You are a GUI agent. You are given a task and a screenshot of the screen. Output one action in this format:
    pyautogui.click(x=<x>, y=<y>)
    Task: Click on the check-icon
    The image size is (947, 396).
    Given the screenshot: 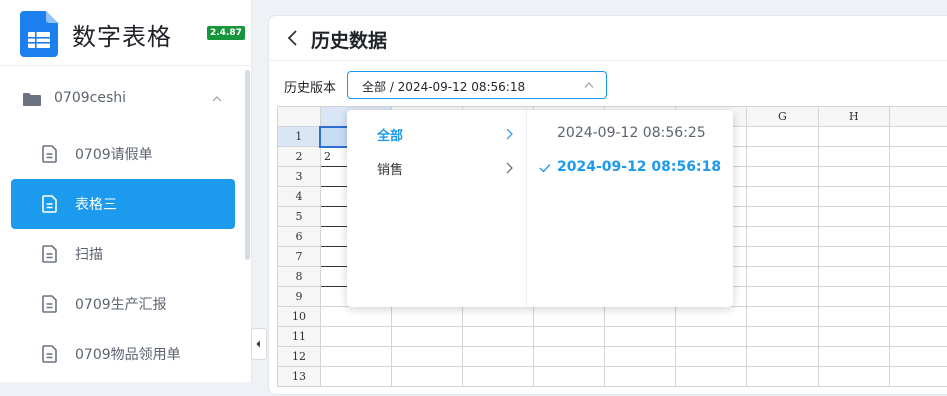 What is the action you would take?
    pyautogui.click(x=545, y=168)
    